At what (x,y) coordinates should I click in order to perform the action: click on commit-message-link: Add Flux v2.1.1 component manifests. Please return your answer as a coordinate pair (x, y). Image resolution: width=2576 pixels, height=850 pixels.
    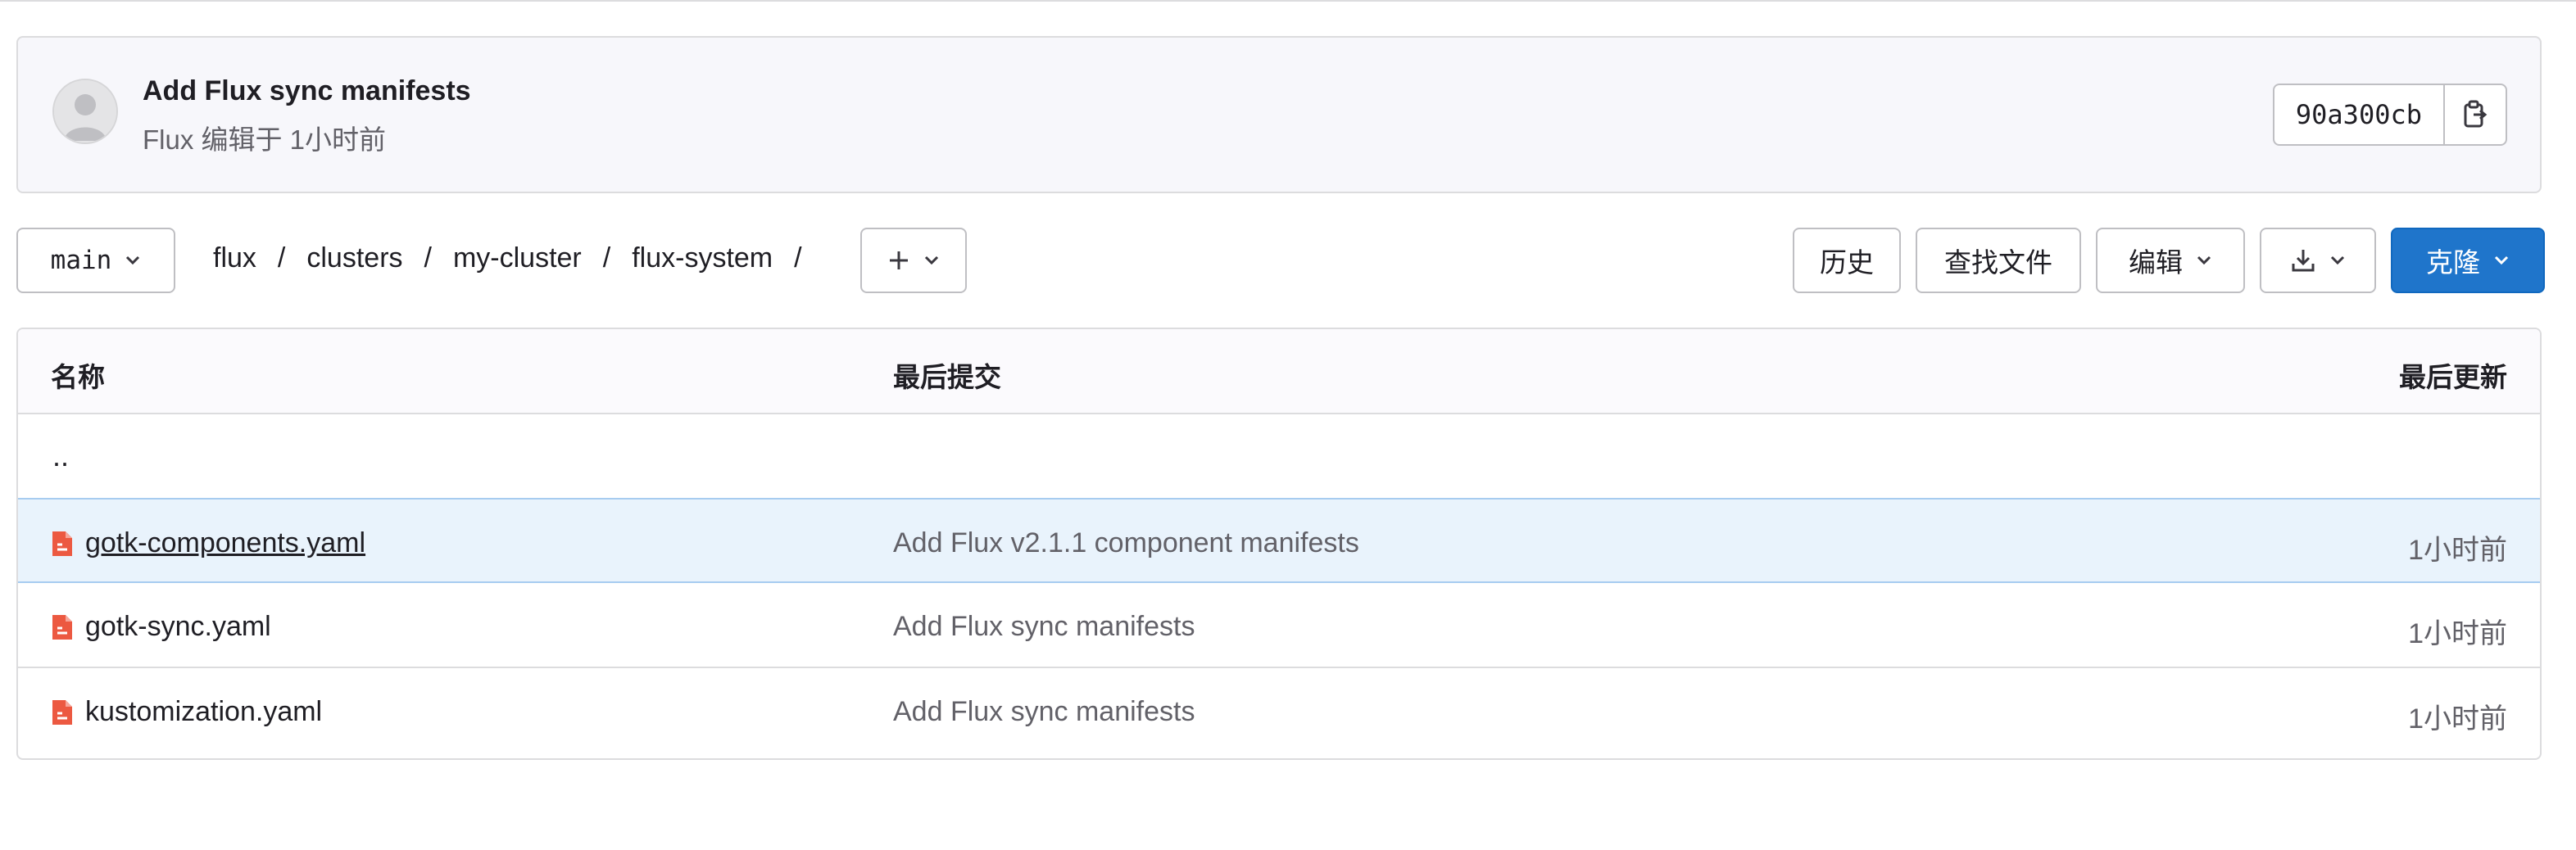
    Looking at the image, I should click on (1126, 543).